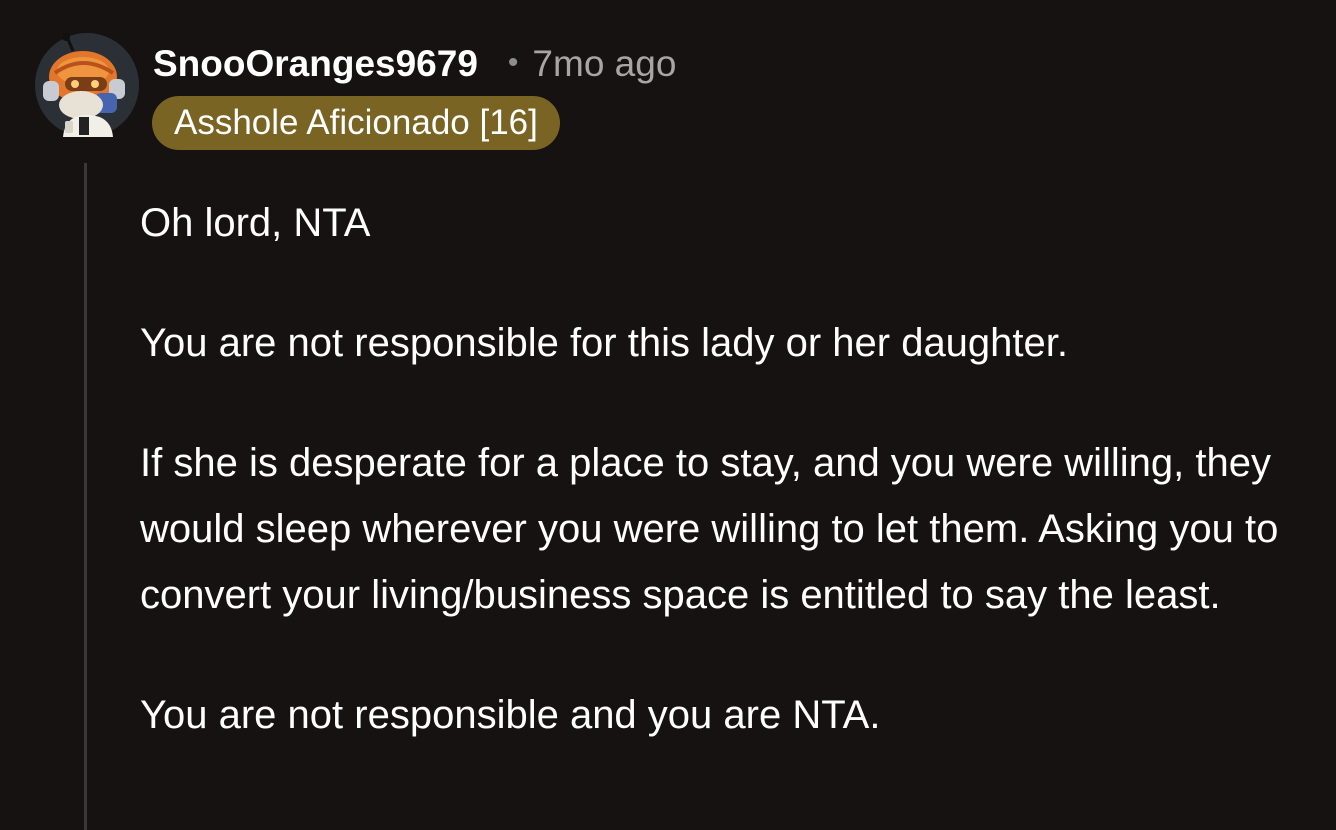  Describe the element at coordinates (510, 715) in the screenshot. I see `comment-paragraph: You are not responsible and you are NTA.` at that location.